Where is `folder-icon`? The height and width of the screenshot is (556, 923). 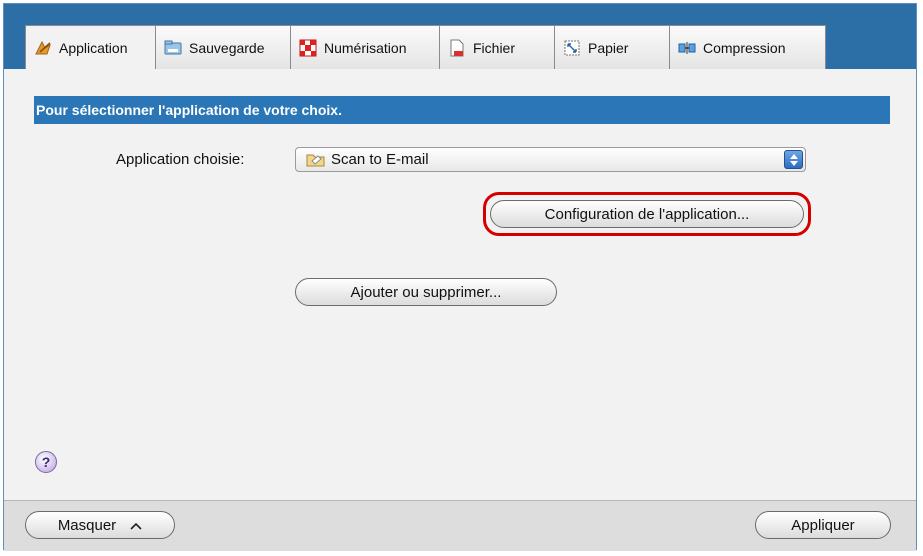
folder-icon is located at coordinates (173, 48).